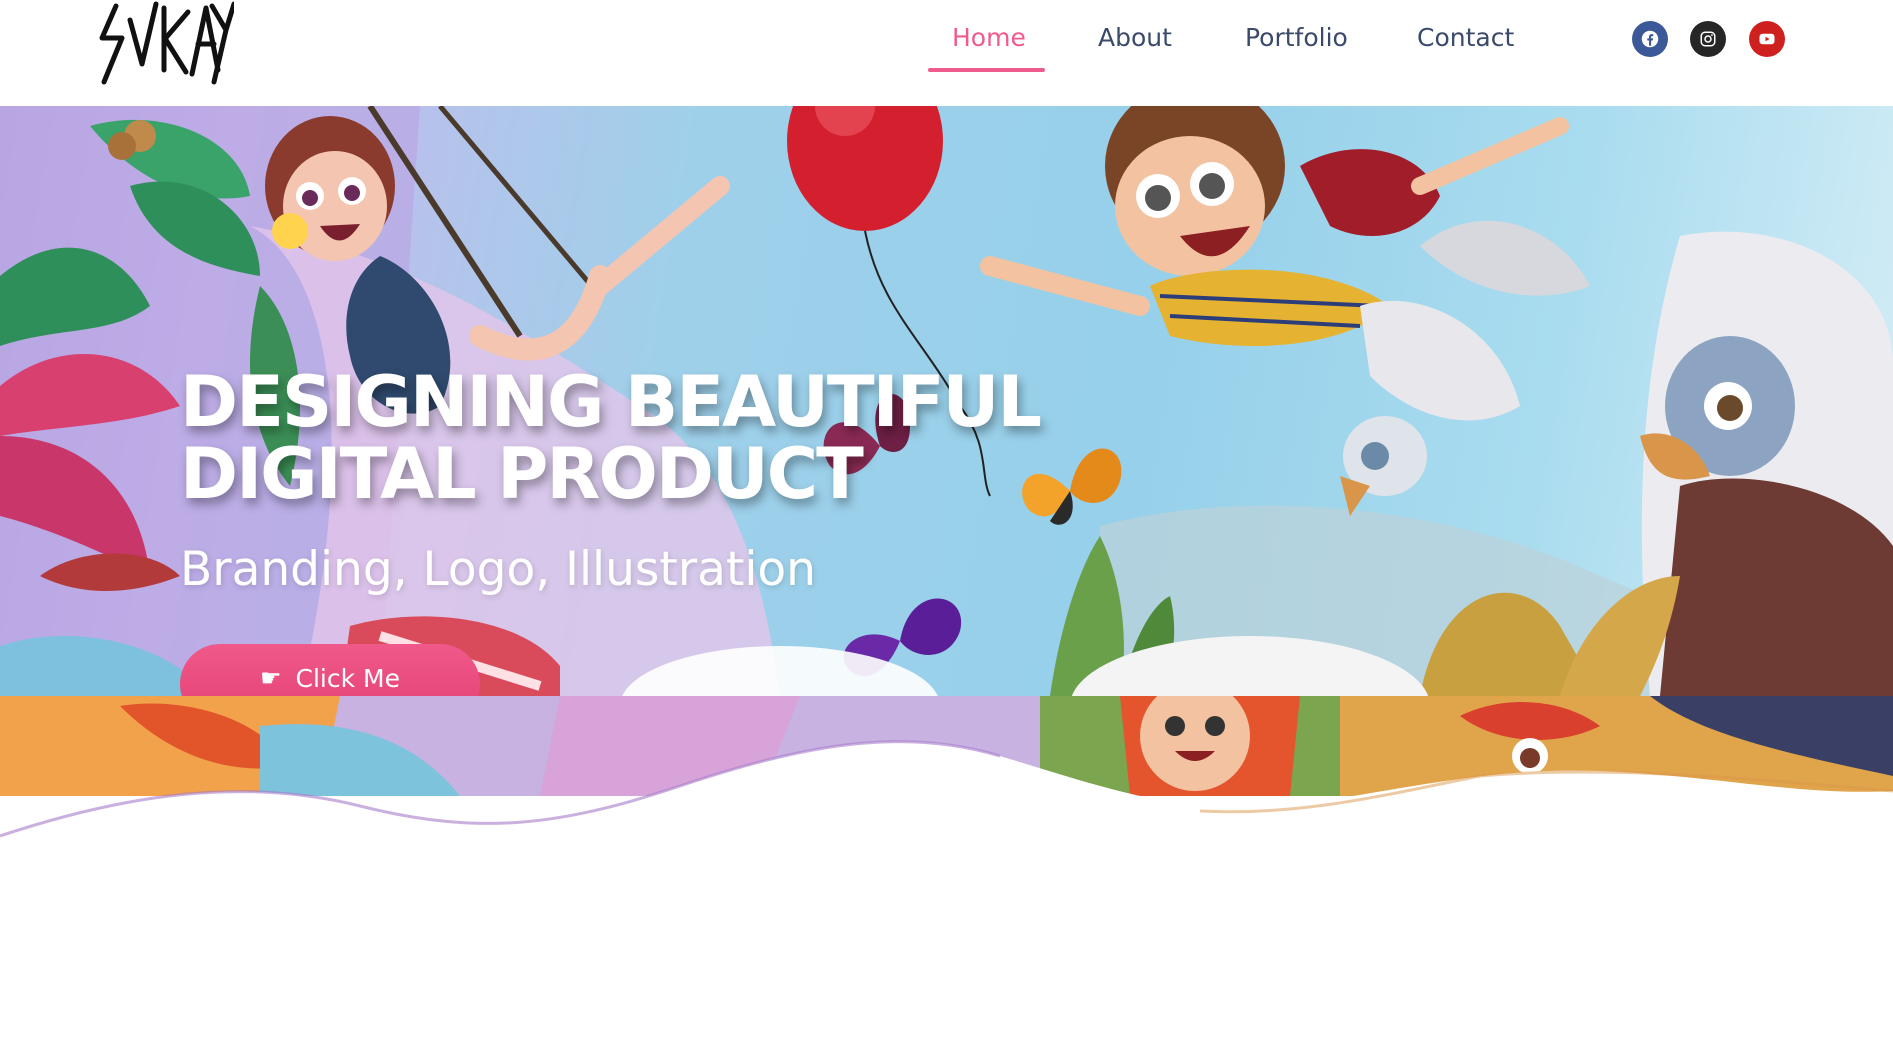 Image resolution: width=1893 pixels, height=1053 pixels. Describe the element at coordinates (946, 53) in the screenshot. I see `site-header: Home About Portfolio Contact` at that location.